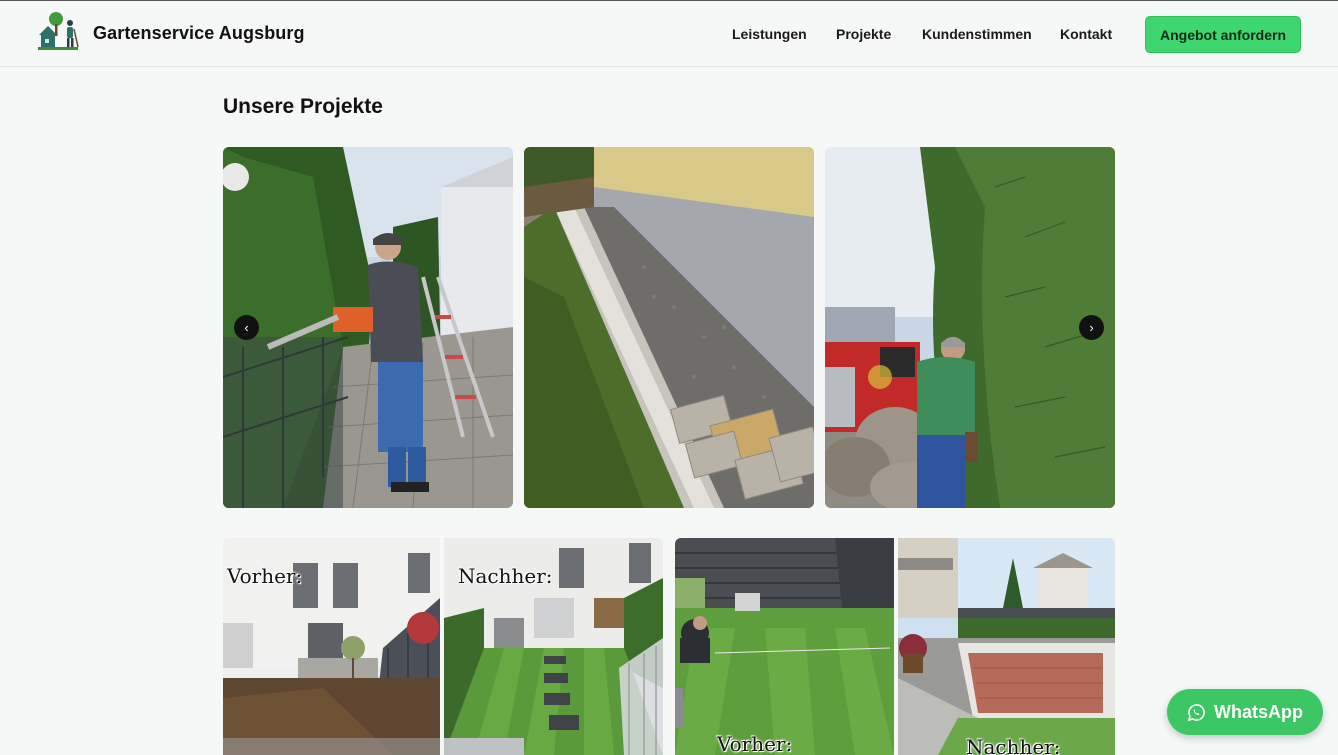 This screenshot has width=1338, height=755. Describe the element at coordinates (863, 34) in the screenshot. I see `nav-projekte: Projekte` at that location.